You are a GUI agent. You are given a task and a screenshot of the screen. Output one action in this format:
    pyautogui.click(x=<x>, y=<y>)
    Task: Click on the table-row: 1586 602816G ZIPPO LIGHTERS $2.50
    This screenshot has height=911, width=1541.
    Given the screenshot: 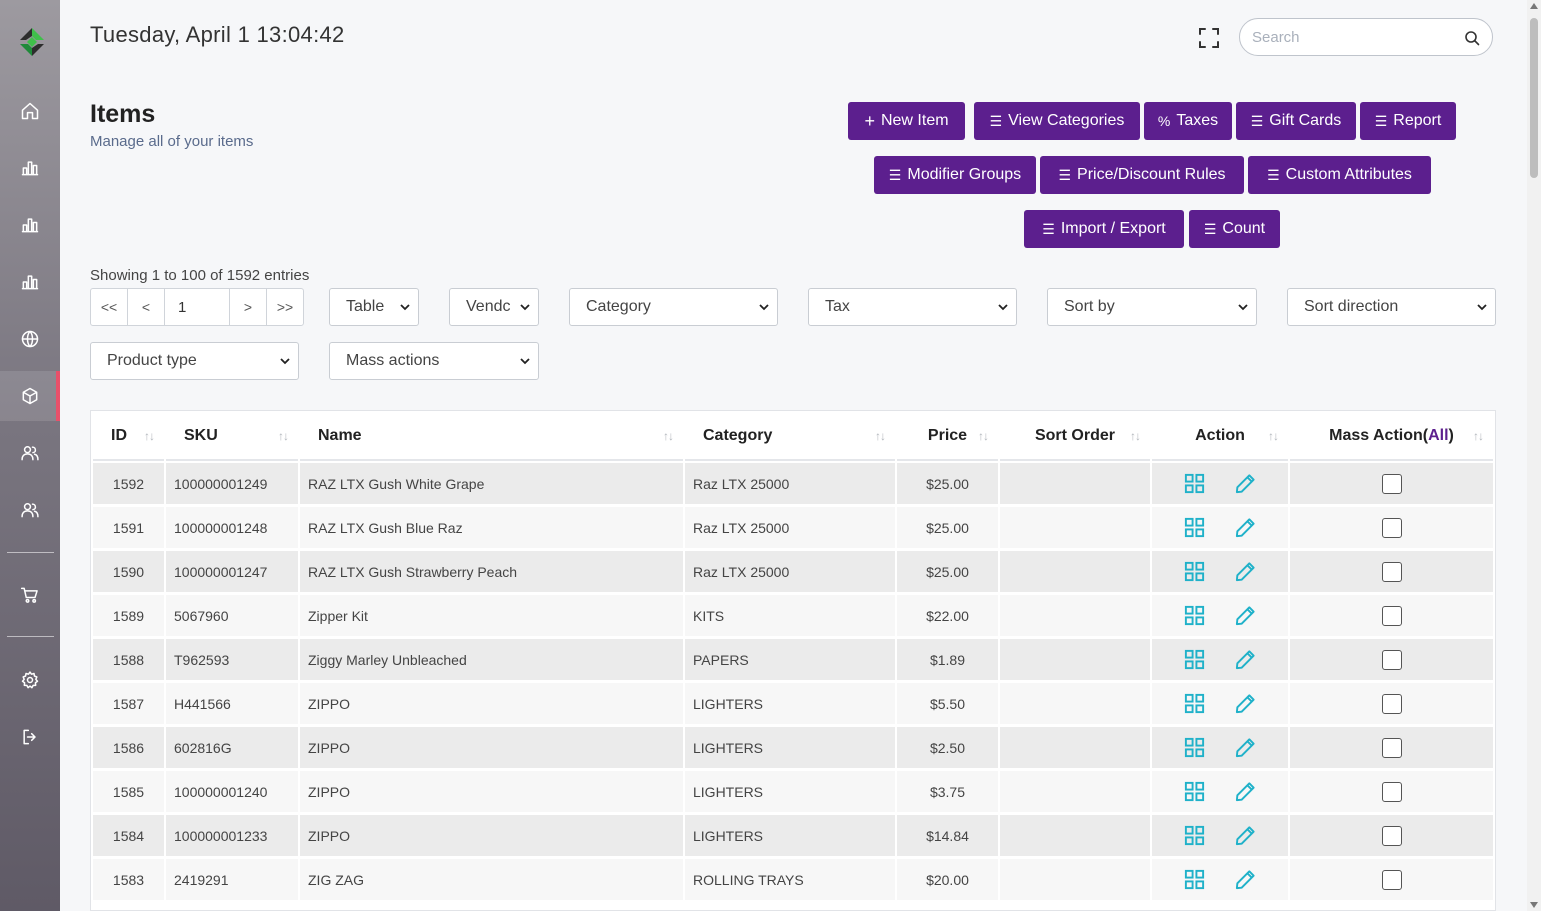 What is the action you would take?
    pyautogui.click(x=793, y=748)
    